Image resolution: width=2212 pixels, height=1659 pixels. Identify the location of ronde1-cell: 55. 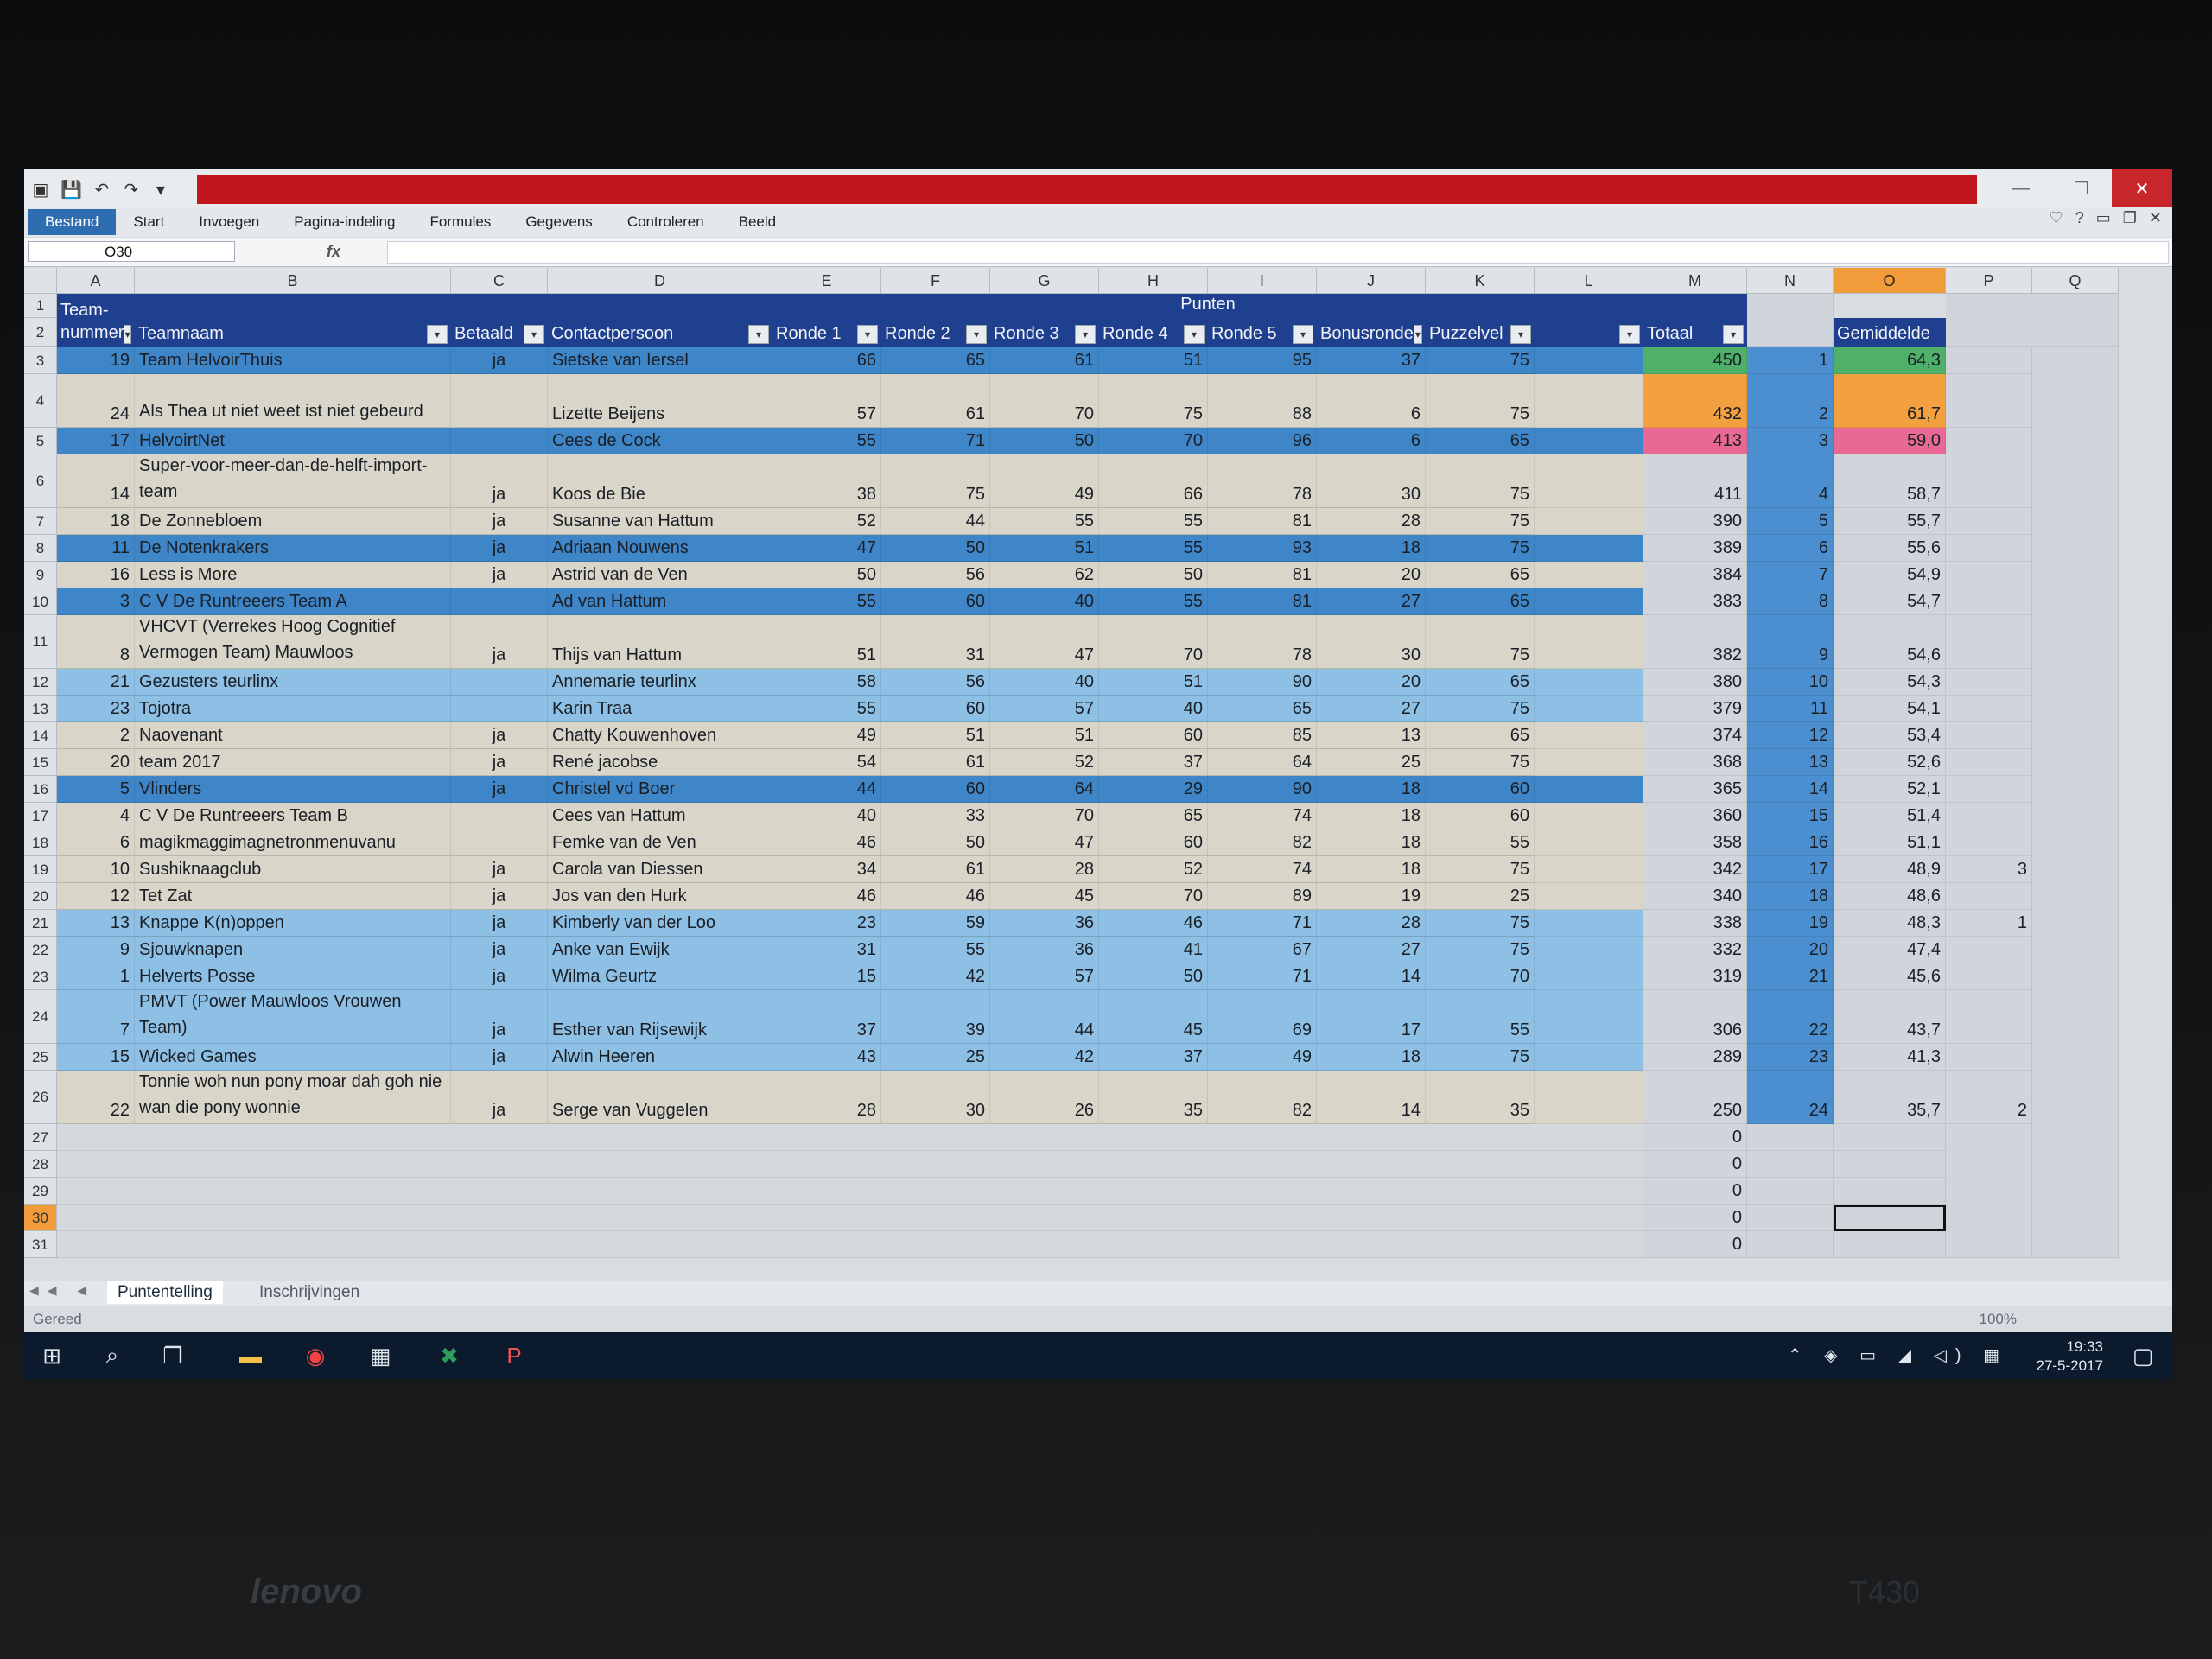
(826, 441).